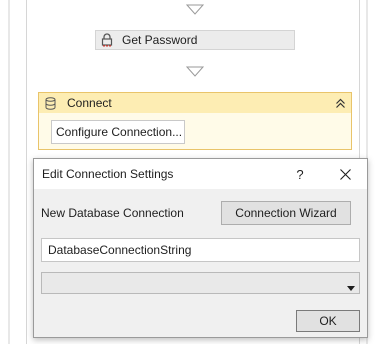  Describe the element at coordinates (351, 287) in the screenshot. I see `dropdown-arrow-icon` at that location.